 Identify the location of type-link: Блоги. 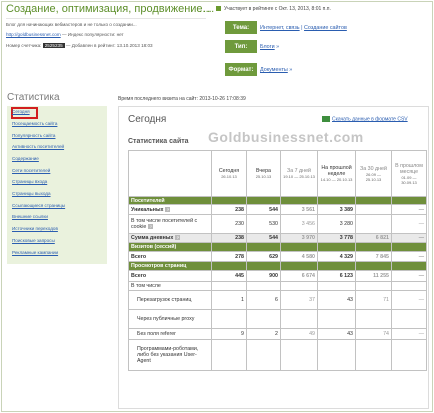
(267, 47).